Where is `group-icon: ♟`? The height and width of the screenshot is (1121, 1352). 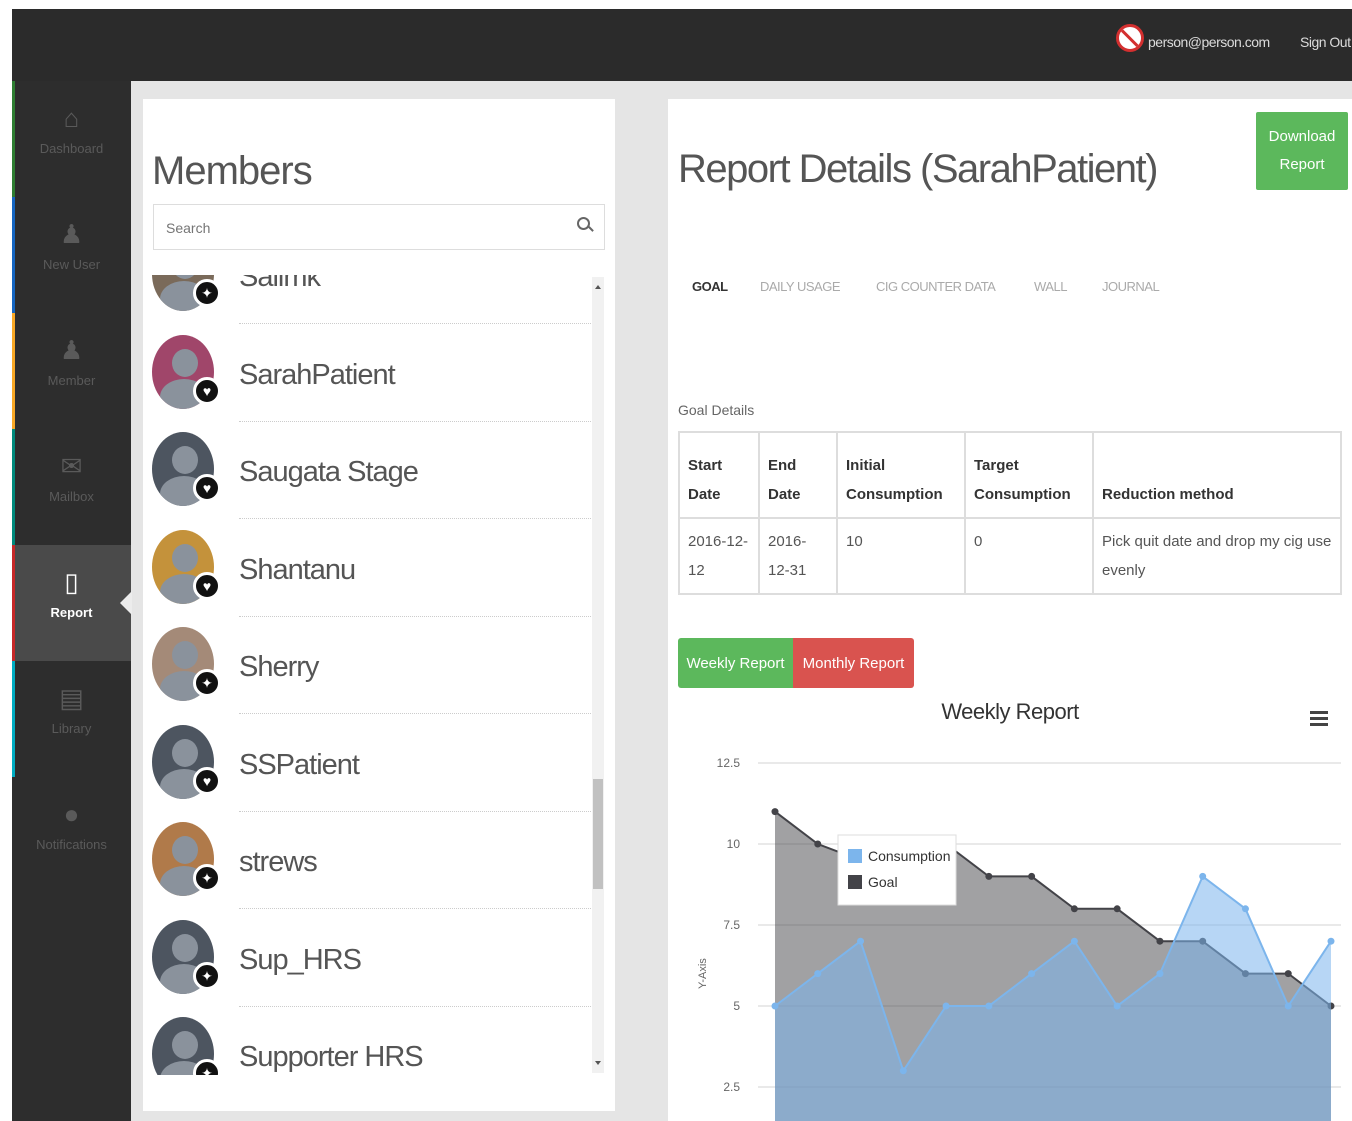 group-icon: ♟ is located at coordinates (71, 350).